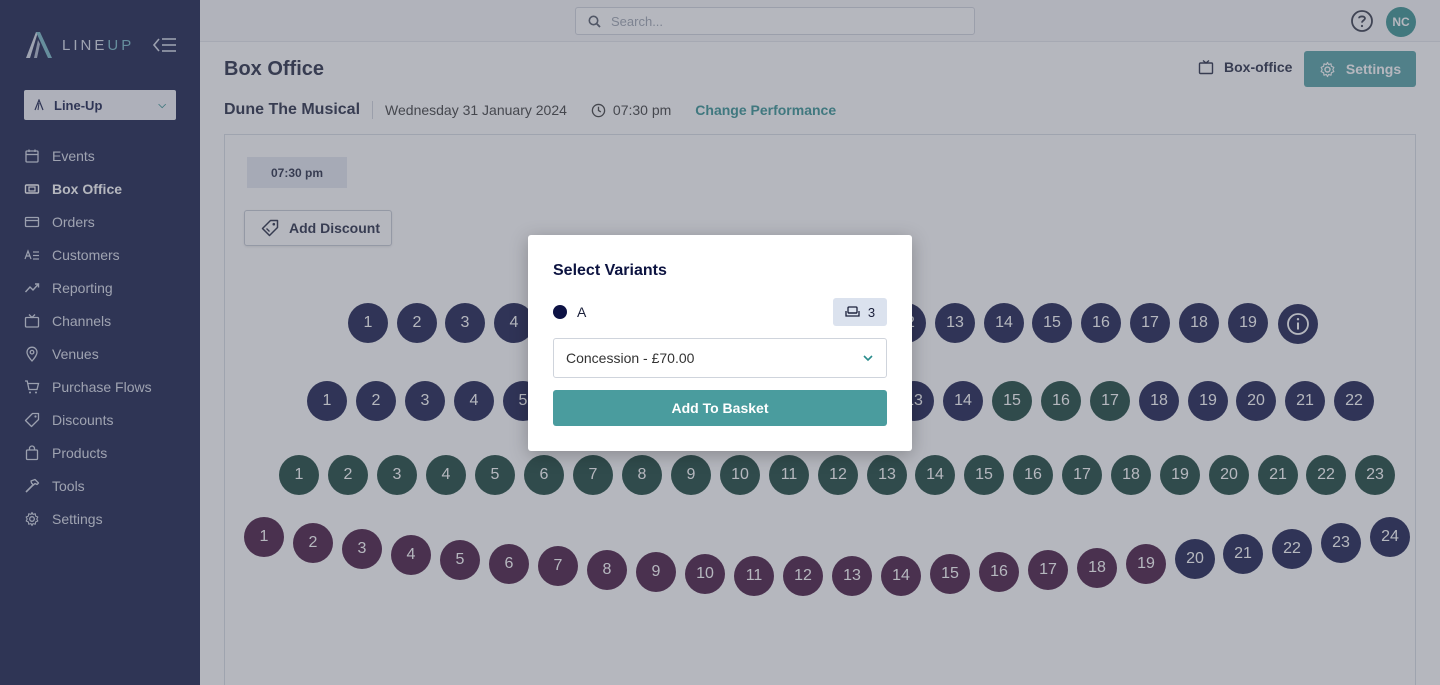  What do you see at coordinates (868, 358) in the screenshot?
I see `chevron-down-icon` at bounding box center [868, 358].